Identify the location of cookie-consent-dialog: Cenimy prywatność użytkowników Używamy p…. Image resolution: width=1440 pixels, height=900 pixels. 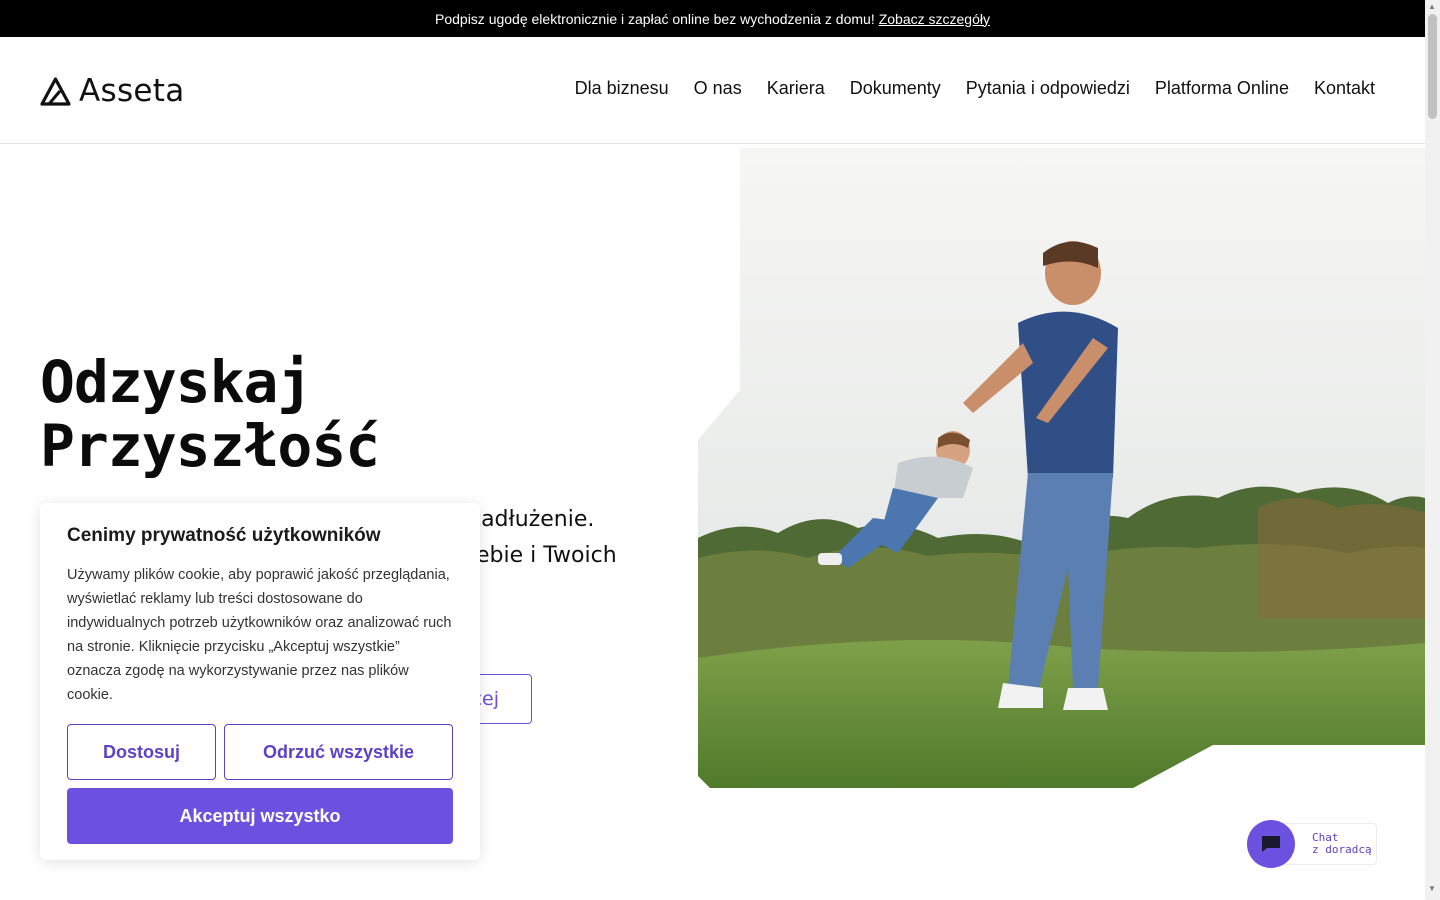
(260, 681).